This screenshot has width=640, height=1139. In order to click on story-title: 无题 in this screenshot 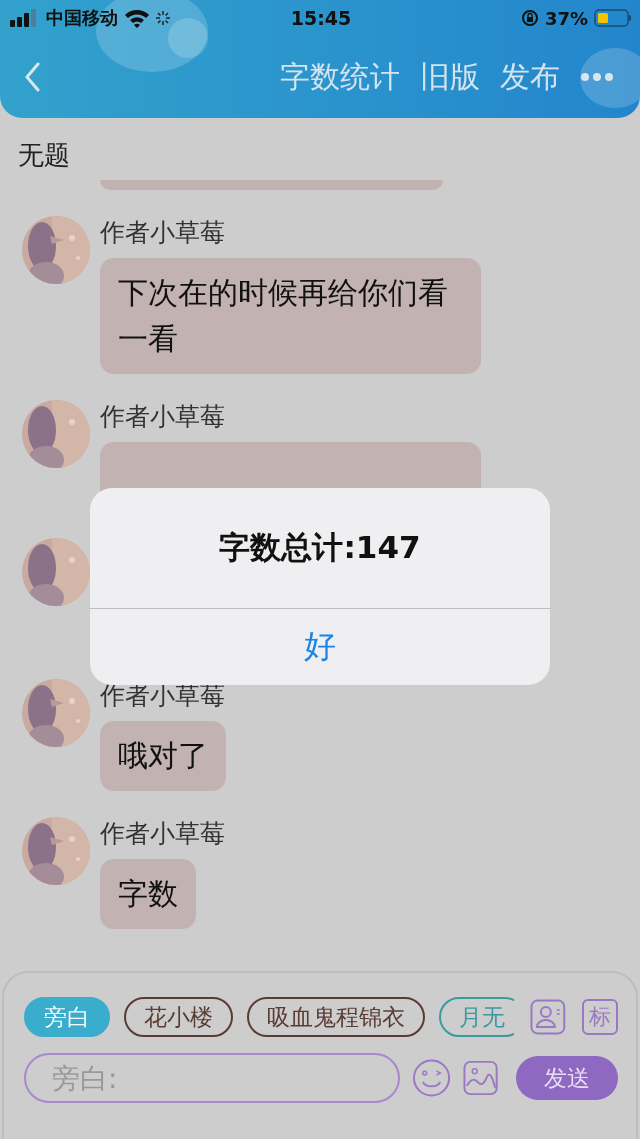, I will do `click(44, 155)`.